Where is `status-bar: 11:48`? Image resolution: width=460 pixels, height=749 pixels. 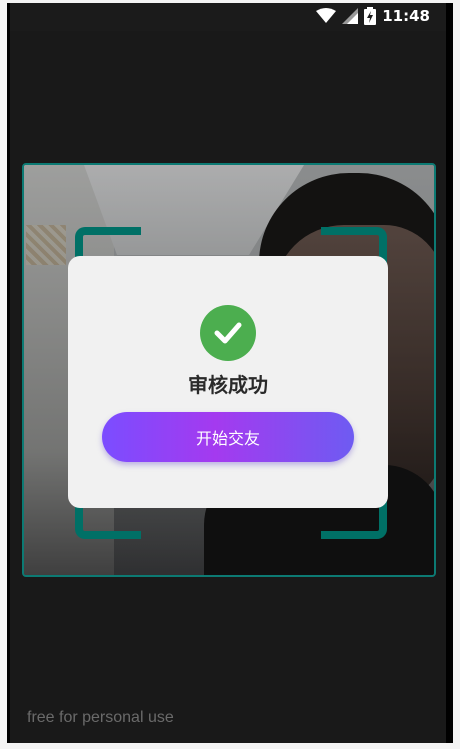 status-bar: 11:48 is located at coordinates (228, 17).